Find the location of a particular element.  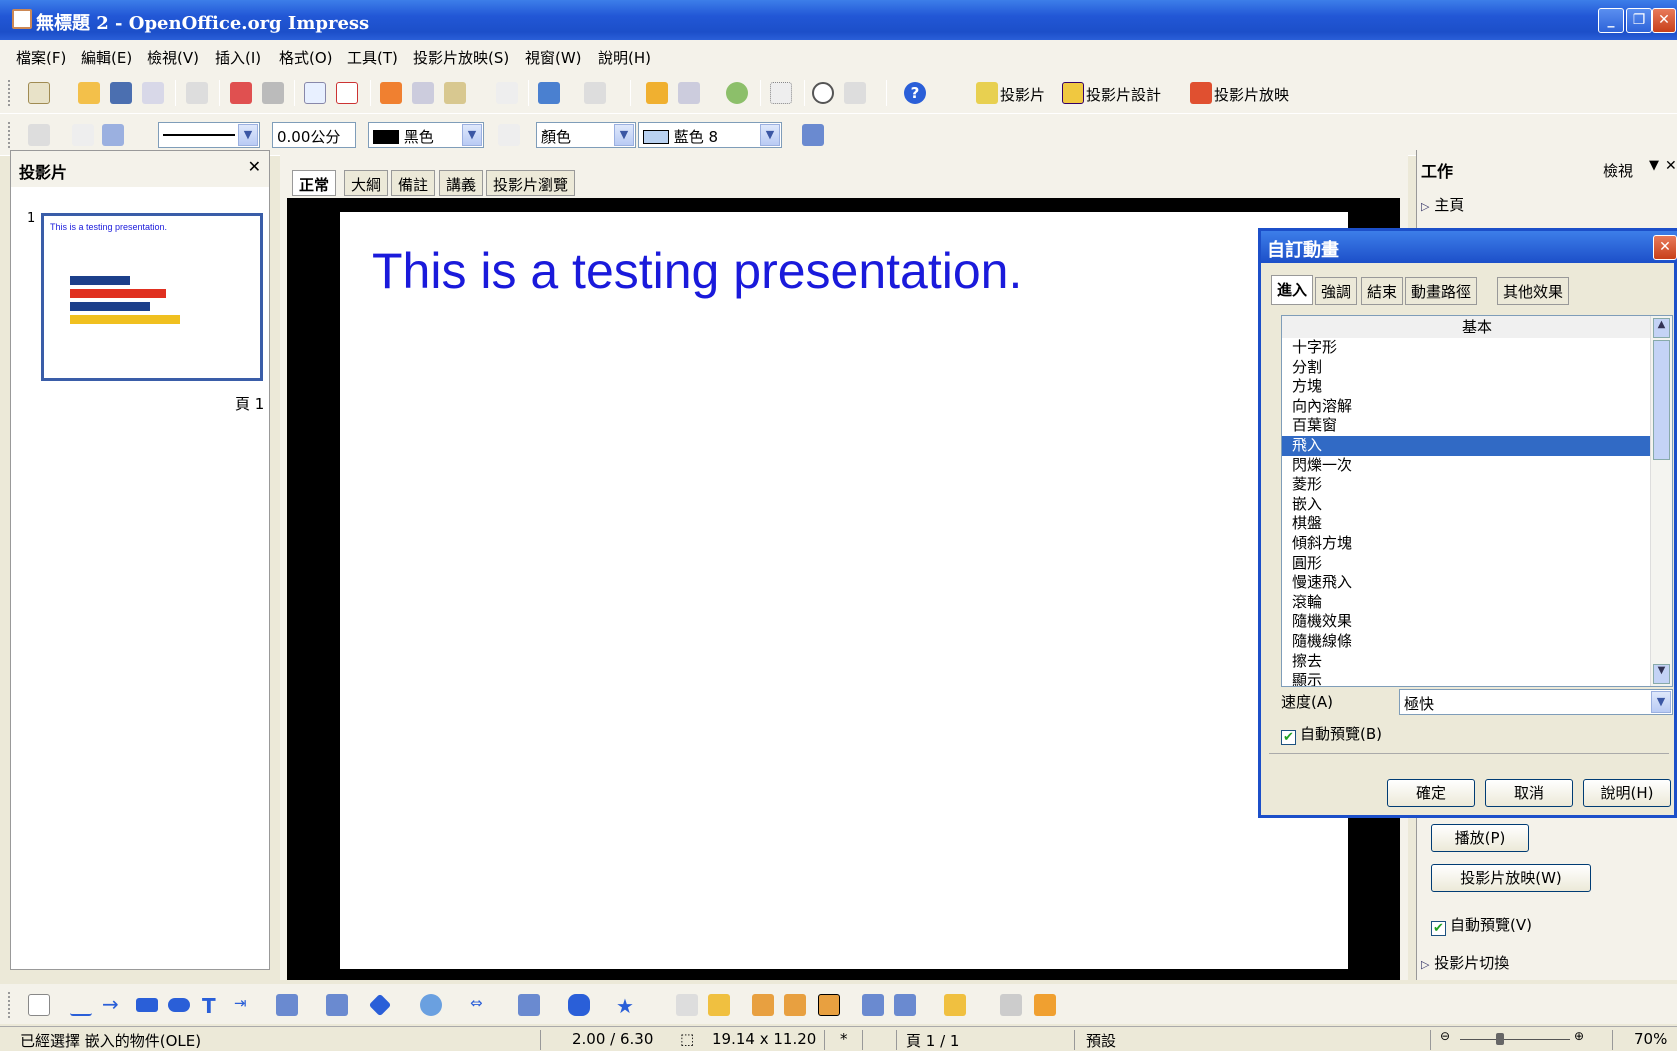

slide-transition-section: ▷ 投影片切換 is located at coordinates (1465, 962).